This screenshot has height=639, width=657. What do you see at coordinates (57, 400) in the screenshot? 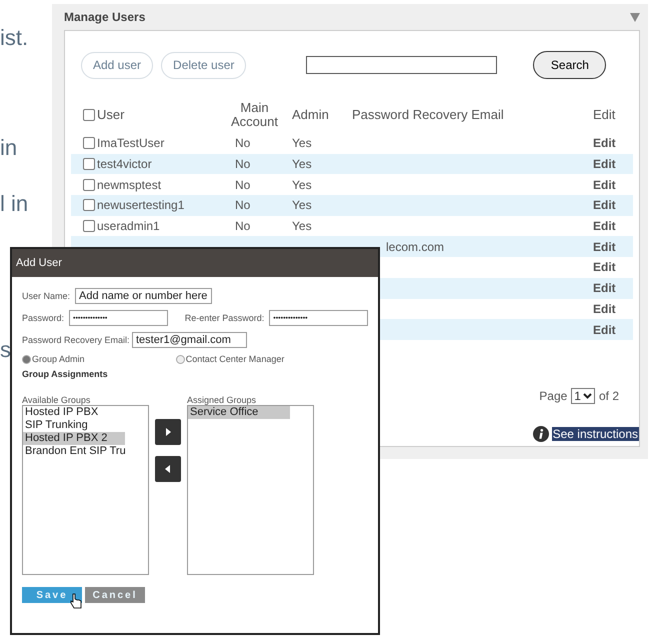
I see `list-label: Available Groups` at bounding box center [57, 400].